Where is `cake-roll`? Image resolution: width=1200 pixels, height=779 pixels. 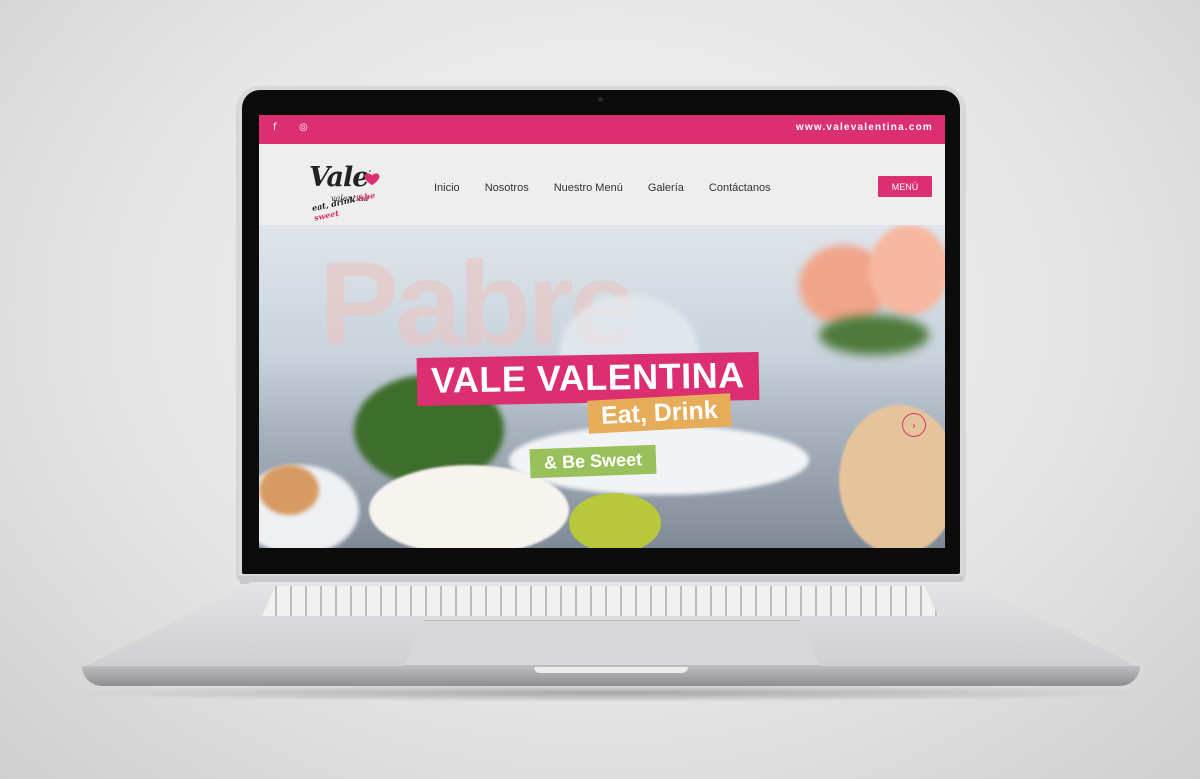
cake-roll is located at coordinates (892, 476).